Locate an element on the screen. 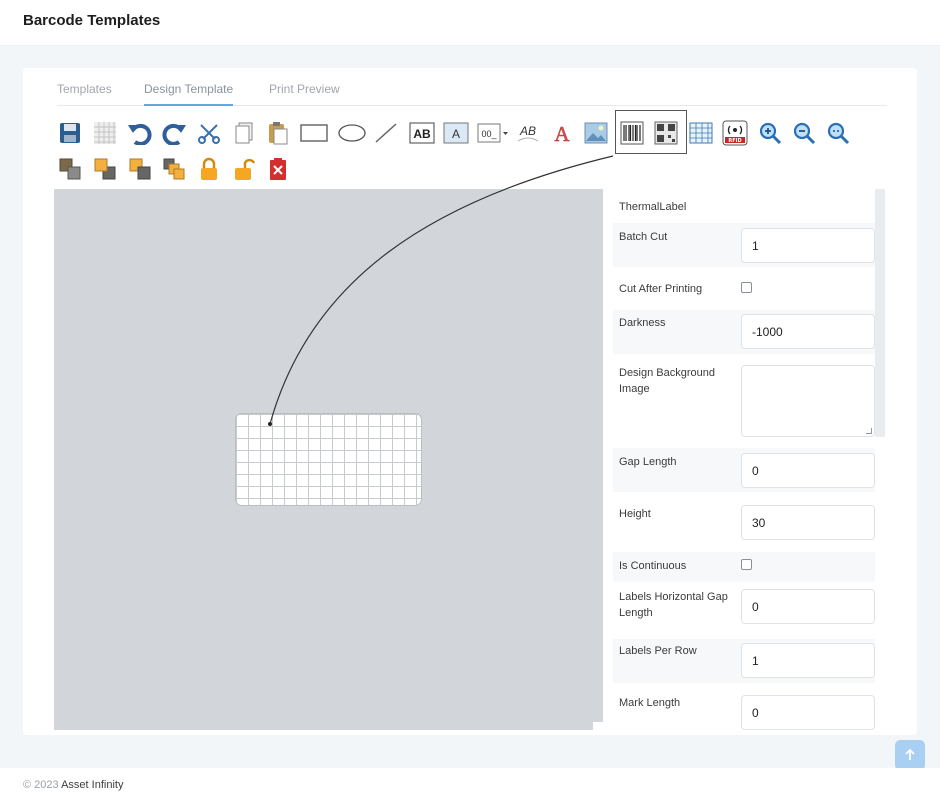  height-input: 30 is located at coordinates (808, 522).